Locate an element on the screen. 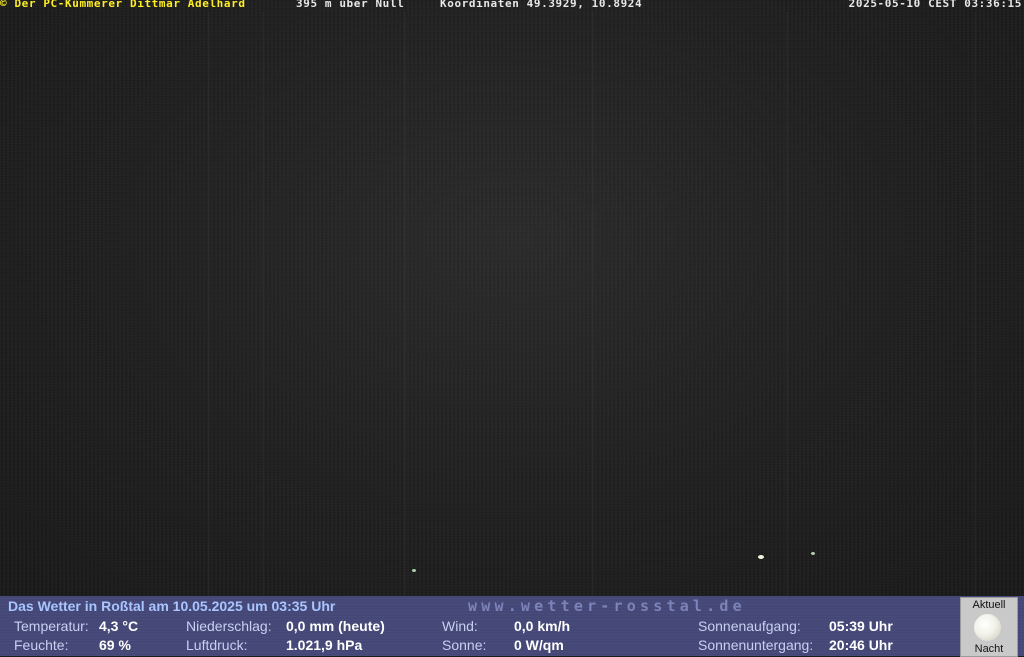 This screenshot has height=657, width=1024. moon-icon is located at coordinates (987, 627).